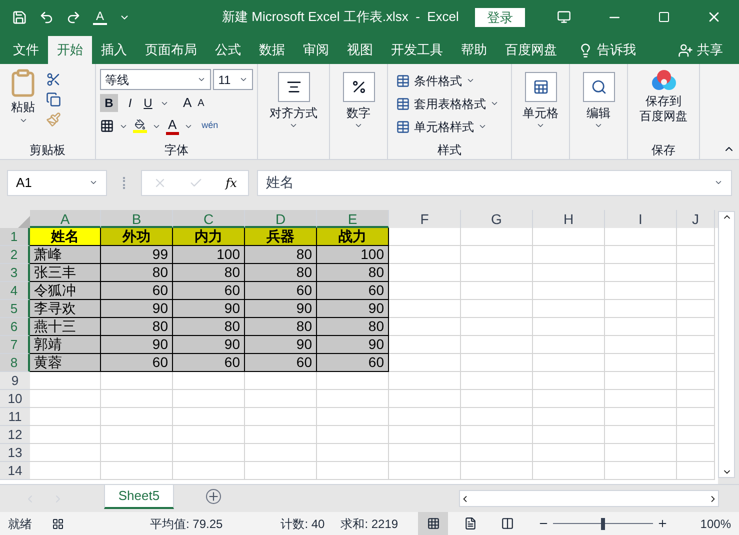 The image size is (739, 535). What do you see at coordinates (281, 237) in the screenshot?
I see `table-cell: 兵器` at bounding box center [281, 237].